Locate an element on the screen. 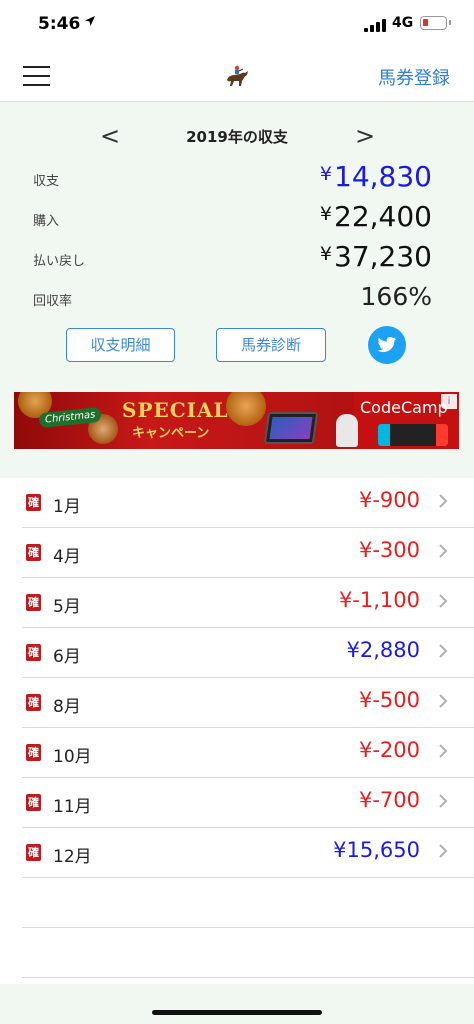 This screenshot has height=1024, width=474. month-label: 6月 is located at coordinates (67, 657).